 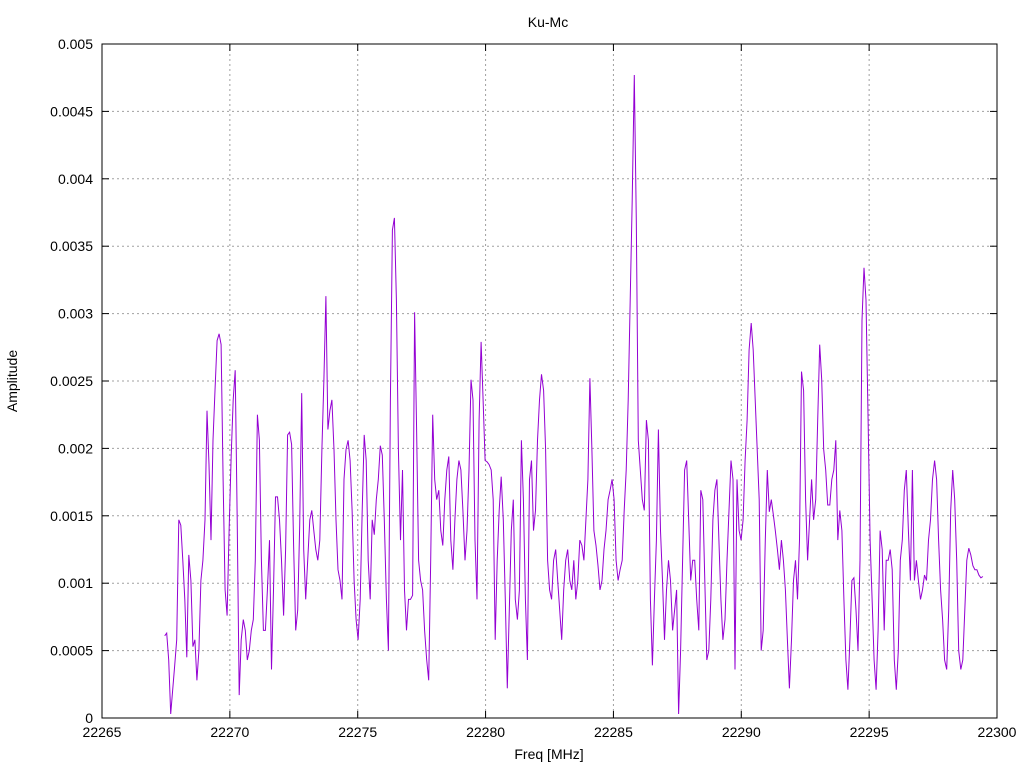 I want to click on y-tick-label: 0.0025, so click(x=71, y=381).